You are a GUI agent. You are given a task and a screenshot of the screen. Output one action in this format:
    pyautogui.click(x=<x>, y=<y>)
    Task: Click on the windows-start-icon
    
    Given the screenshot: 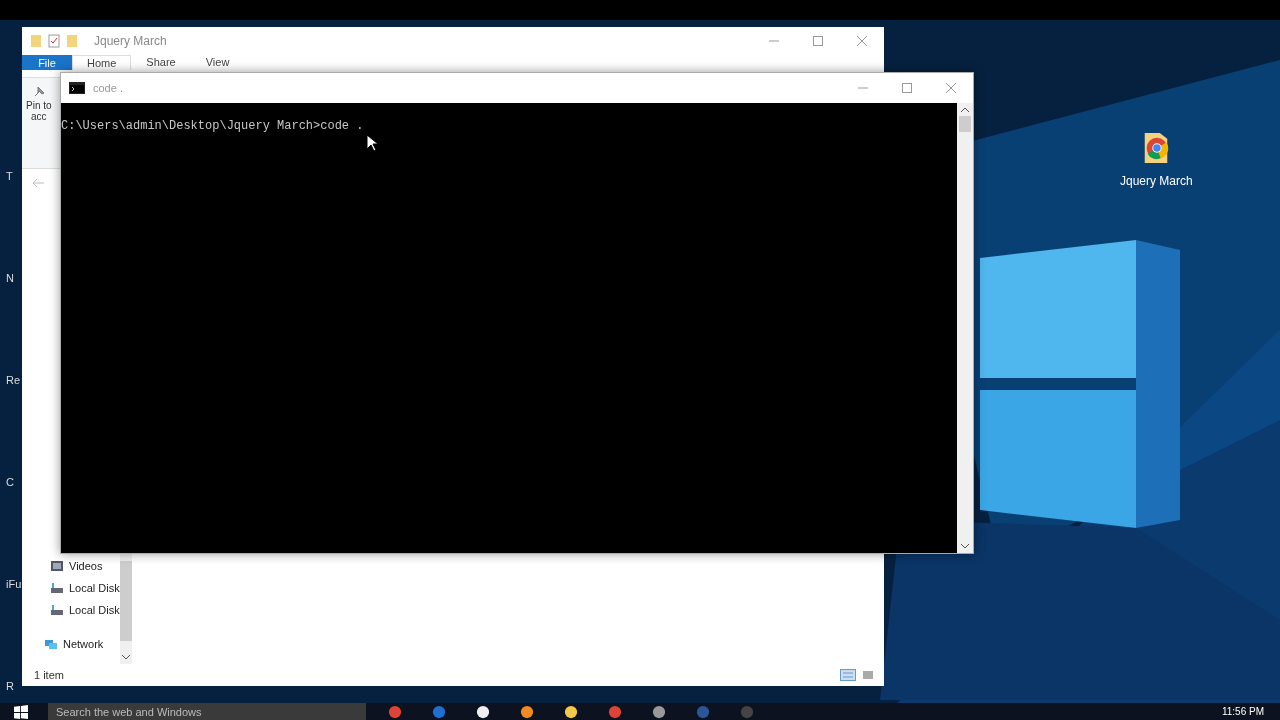 What is the action you would take?
    pyautogui.click(x=21, y=711)
    